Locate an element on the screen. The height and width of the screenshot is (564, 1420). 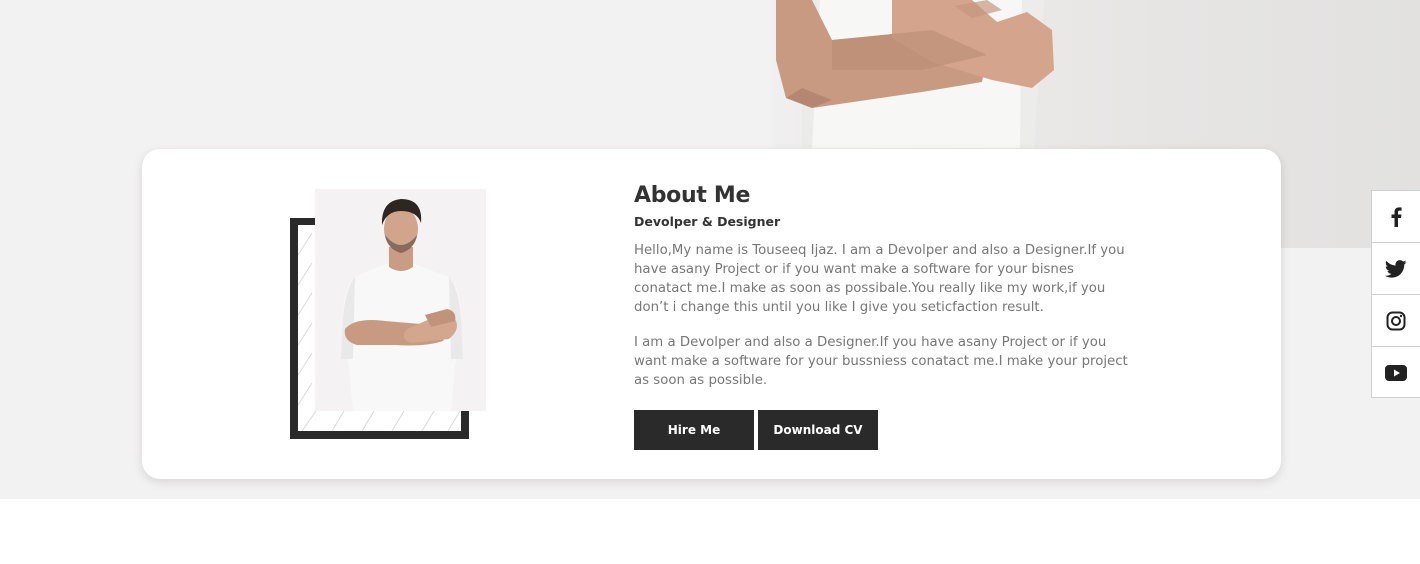
about-subtitle: Devolper & Designer is located at coordinates (707, 221).